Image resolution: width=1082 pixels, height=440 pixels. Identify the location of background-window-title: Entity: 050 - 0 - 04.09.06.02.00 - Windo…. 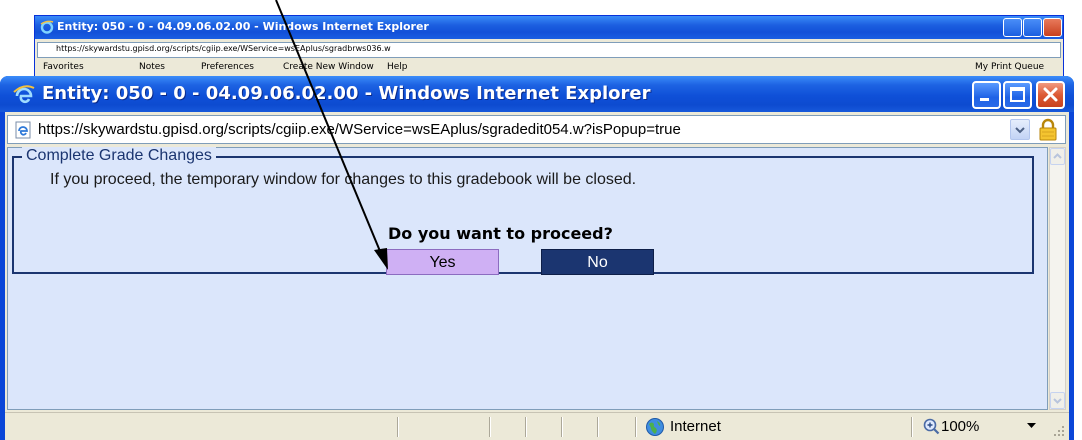
(243, 26).